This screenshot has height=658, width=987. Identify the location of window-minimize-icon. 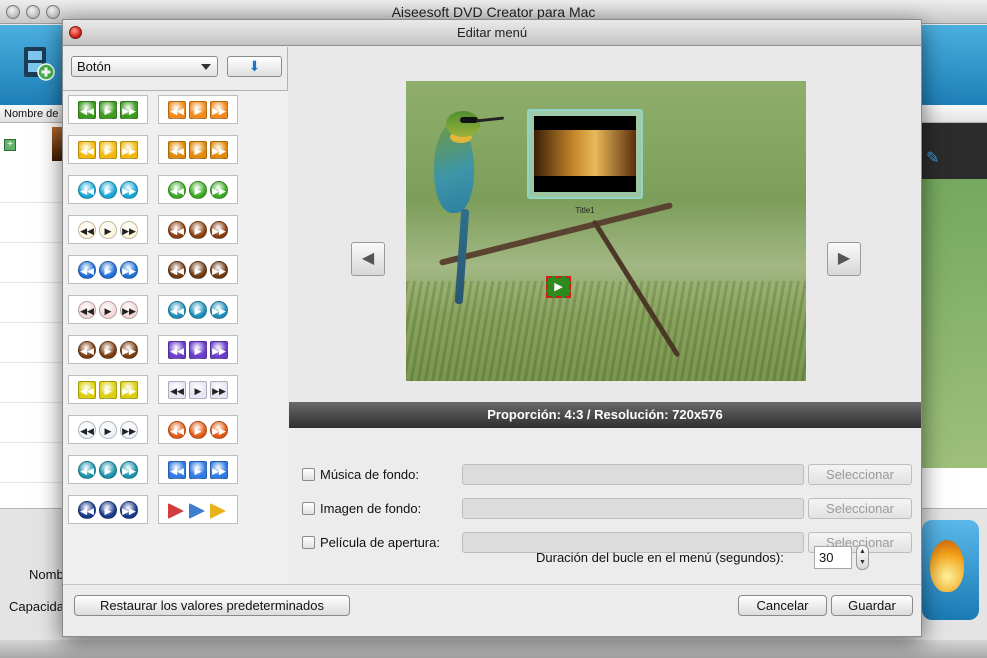
(33, 12).